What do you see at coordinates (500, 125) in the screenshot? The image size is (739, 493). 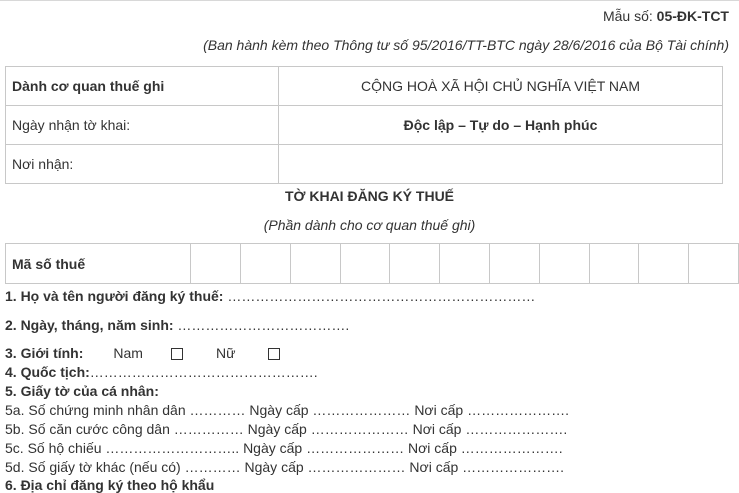 I see `national-motto: Độc lập – Tự do – Hạnh phúc` at bounding box center [500, 125].